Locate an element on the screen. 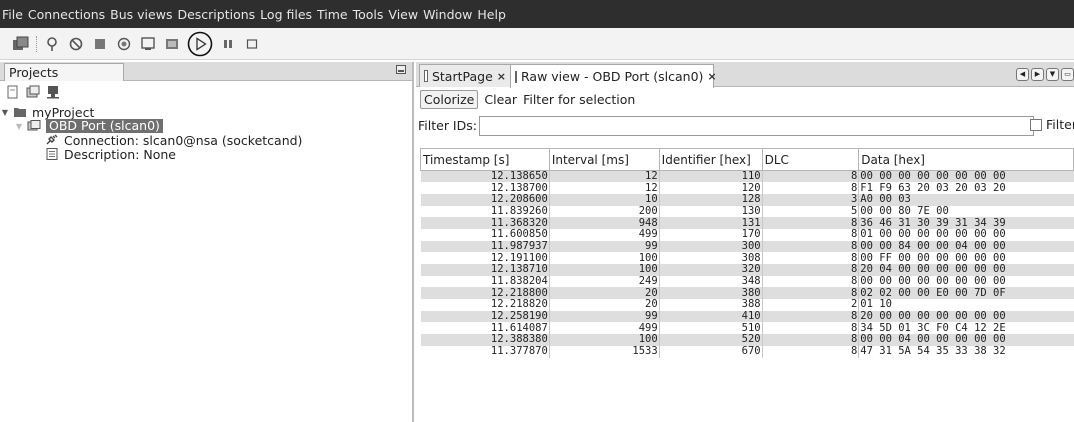 The image size is (1074, 422). tree-item-connection: Connection: slcan0@nsa (socketcand) is located at coordinates (206, 140).